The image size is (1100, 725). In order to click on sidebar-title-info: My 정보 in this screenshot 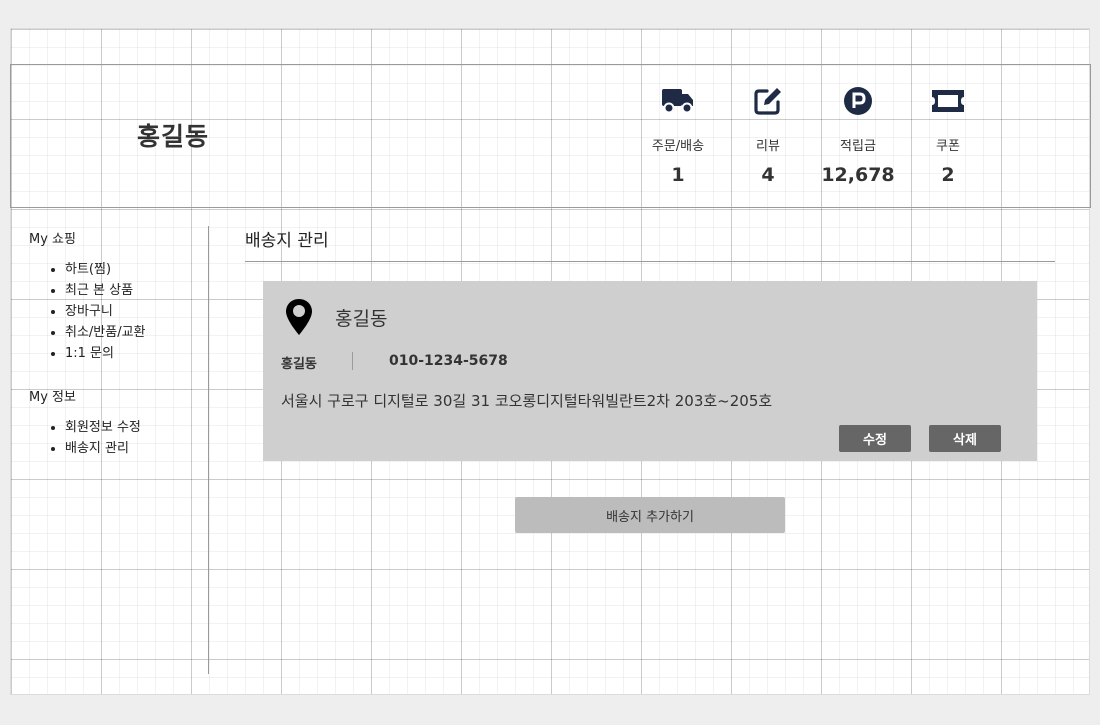, I will do `click(52, 397)`.